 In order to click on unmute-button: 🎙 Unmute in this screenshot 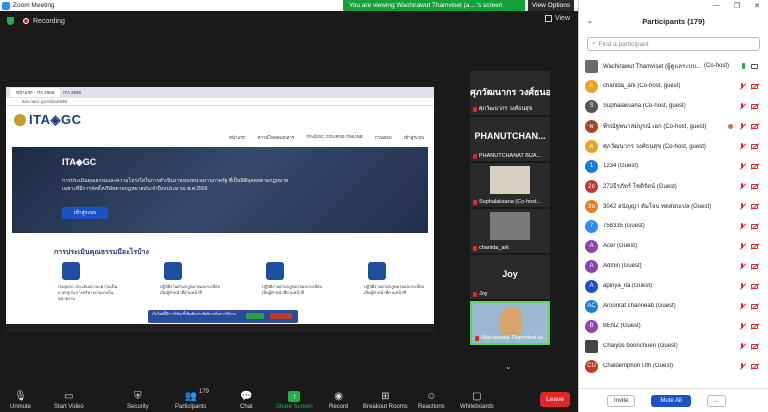, I will do `click(20, 400)`.